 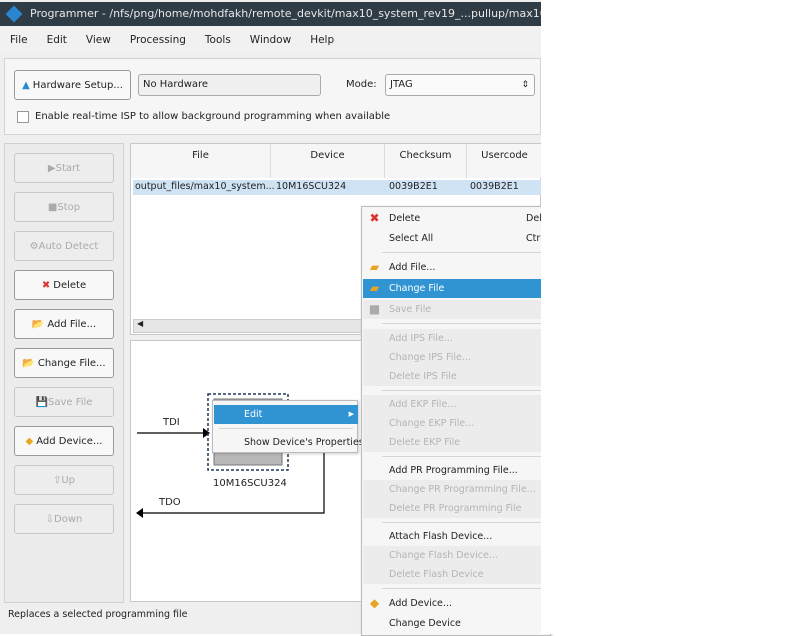 What do you see at coordinates (253, 414) in the screenshot?
I see `submenu-edit-label: Edit` at bounding box center [253, 414].